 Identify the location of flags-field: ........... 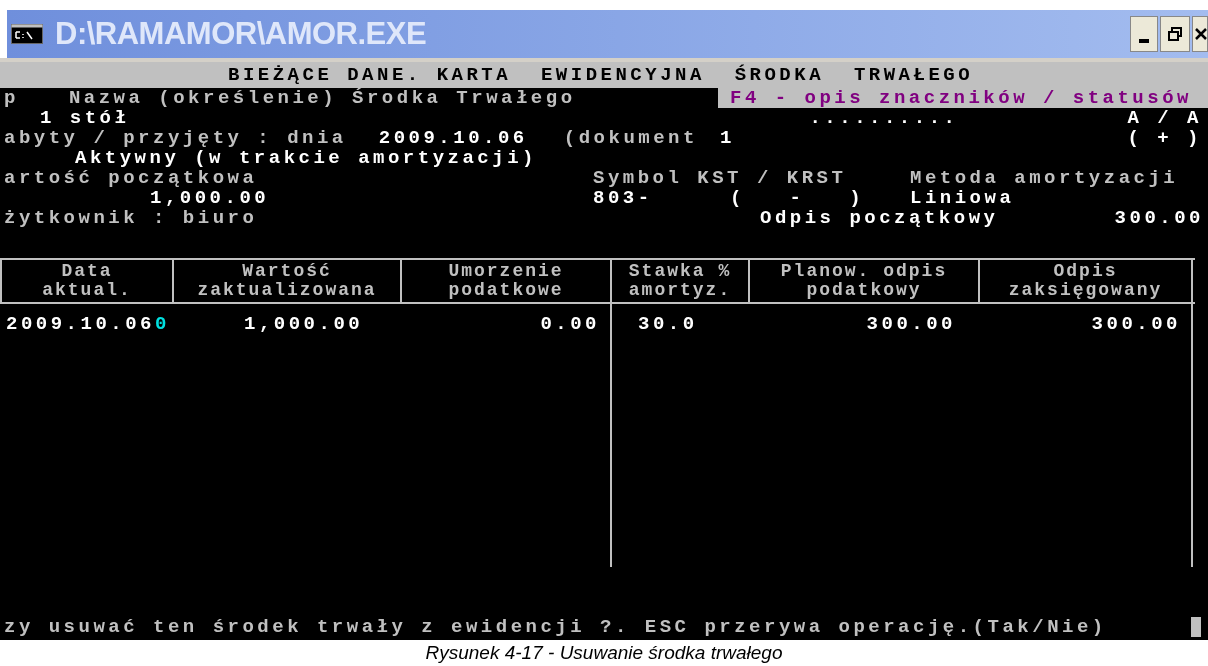
(884, 118).